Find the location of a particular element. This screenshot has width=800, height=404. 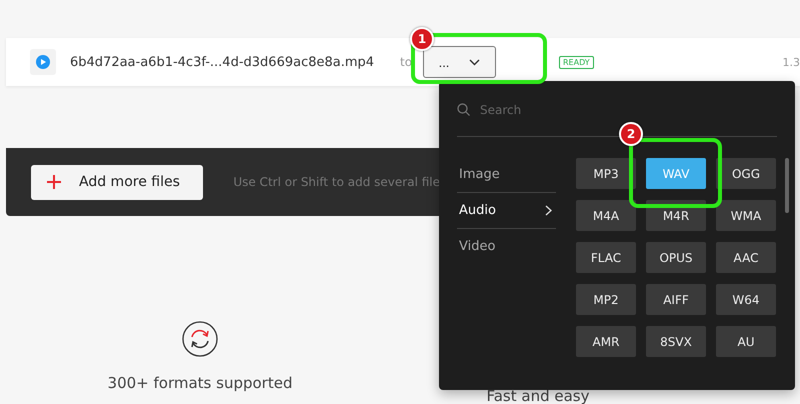

category-item: Image is located at coordinates (506, 175).